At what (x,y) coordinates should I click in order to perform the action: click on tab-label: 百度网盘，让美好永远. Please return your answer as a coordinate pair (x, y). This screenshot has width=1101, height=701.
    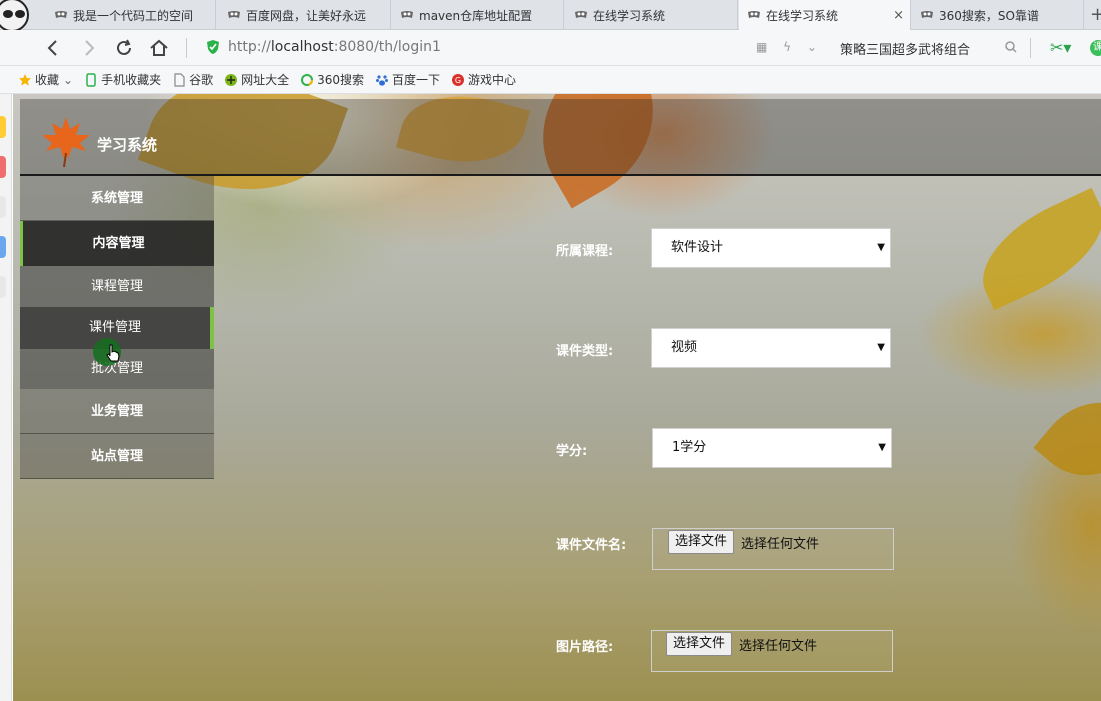
    Looking at the image, I should click on (306, 15).